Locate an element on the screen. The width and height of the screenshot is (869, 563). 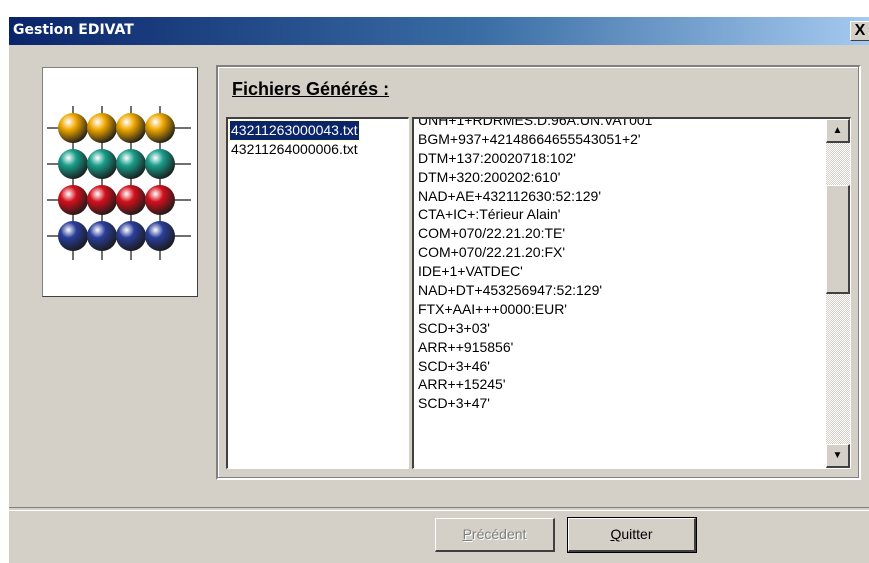
quit-label: uitter is located at coordinates (637, 534).